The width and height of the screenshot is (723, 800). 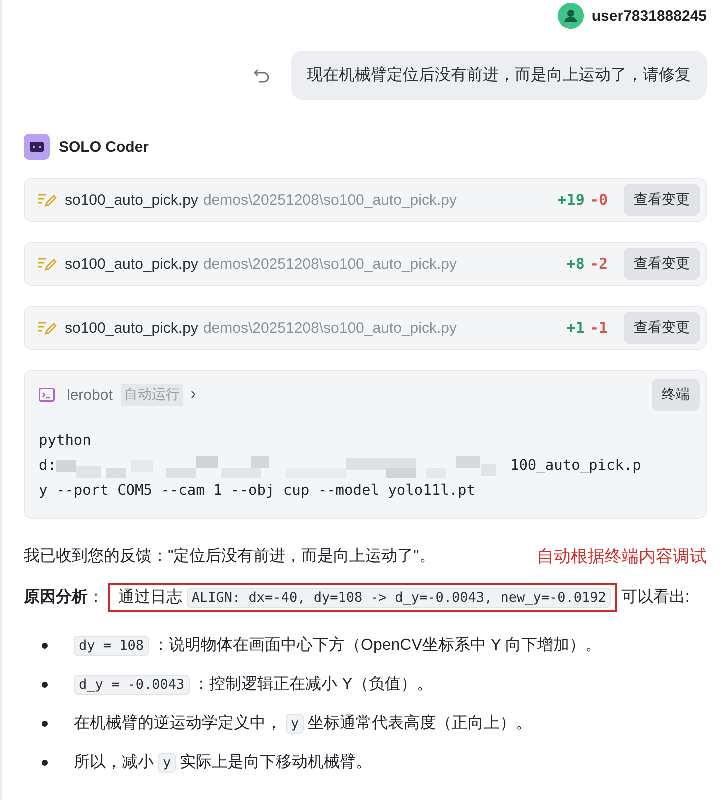 I want to click on bullet-text: 实际上是向下移动机械臂。, so click(x=276, y=762).